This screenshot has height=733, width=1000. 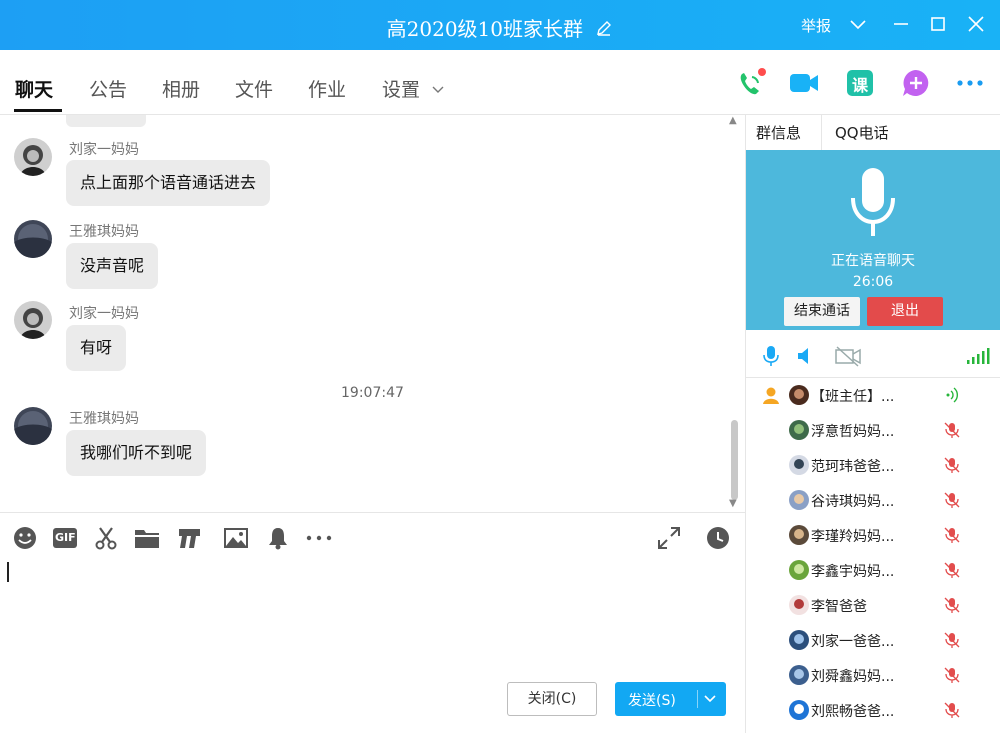 What do you see at coordinates (108, 88) in the screenshot?
I see `tab-announcement: 公告` at bounding box center [108, 88].